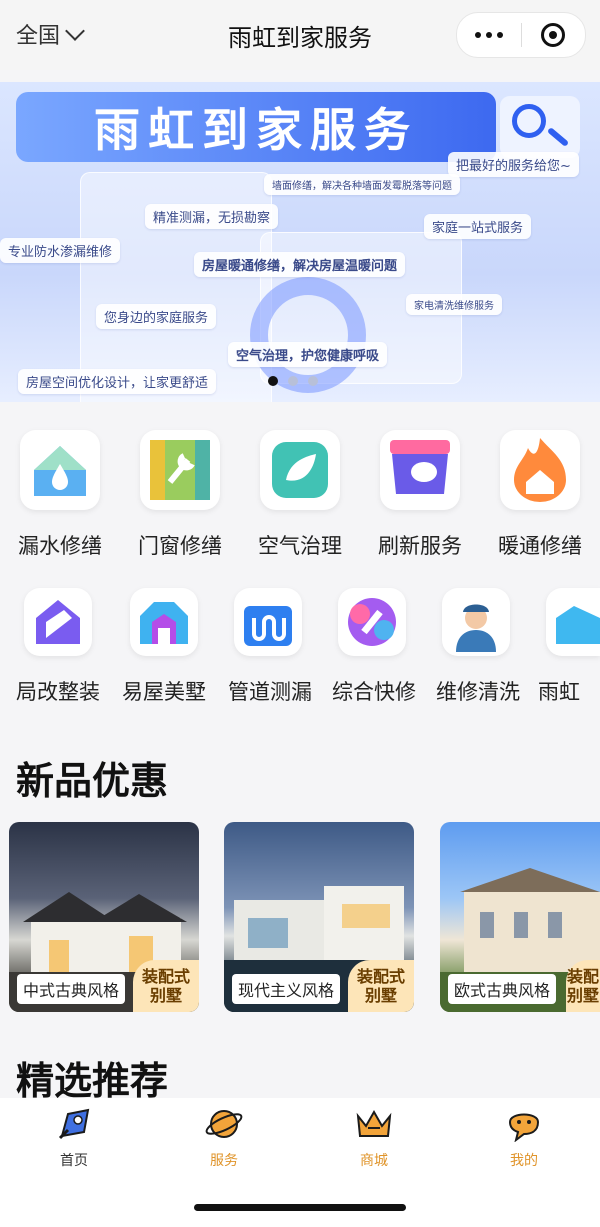 This screenshot has width=600, height=1227. Describe the element at coordinates (300, 1207) in the screenshot. I see `home-indicator` at that location.